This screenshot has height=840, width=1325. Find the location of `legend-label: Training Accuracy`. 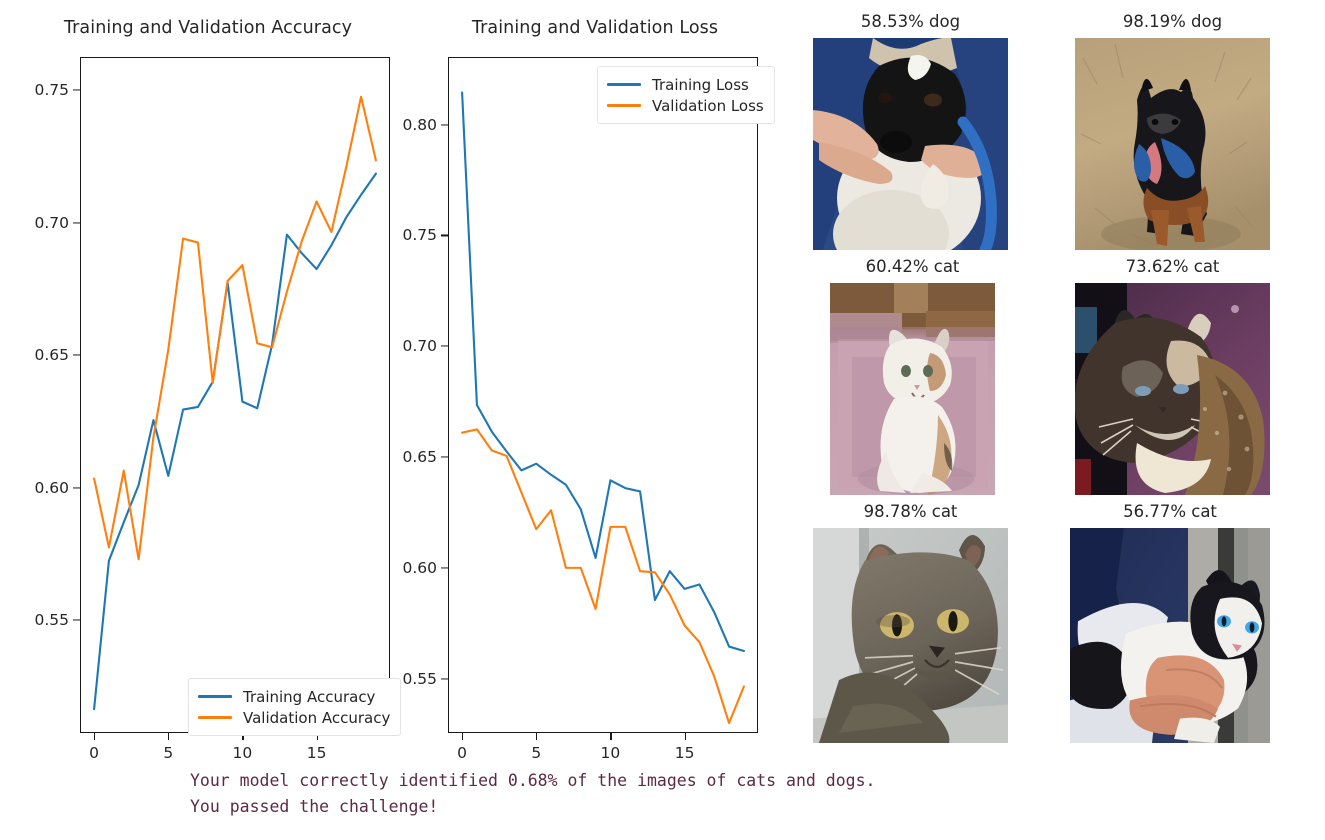

legend-label: Training Accuracy is located at coordinates (309, 696).